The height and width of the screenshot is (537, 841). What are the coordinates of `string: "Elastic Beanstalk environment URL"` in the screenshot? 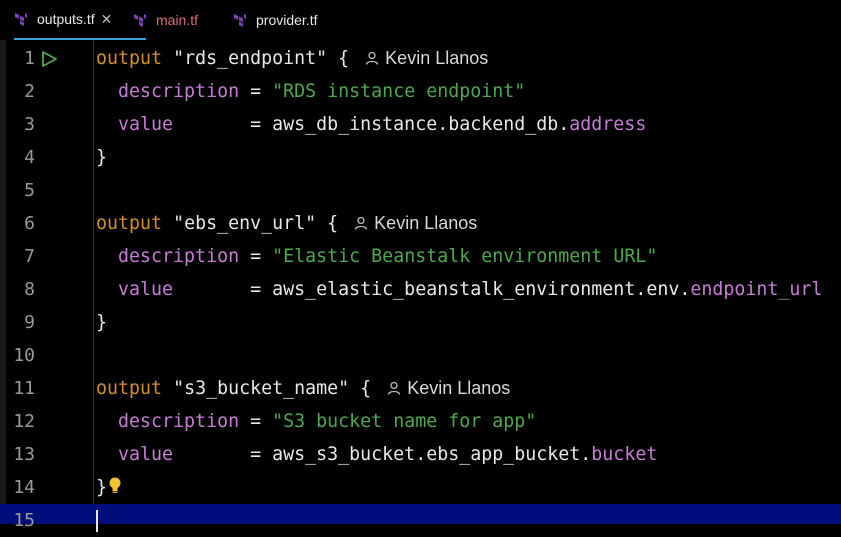 It's located at (465, 256).